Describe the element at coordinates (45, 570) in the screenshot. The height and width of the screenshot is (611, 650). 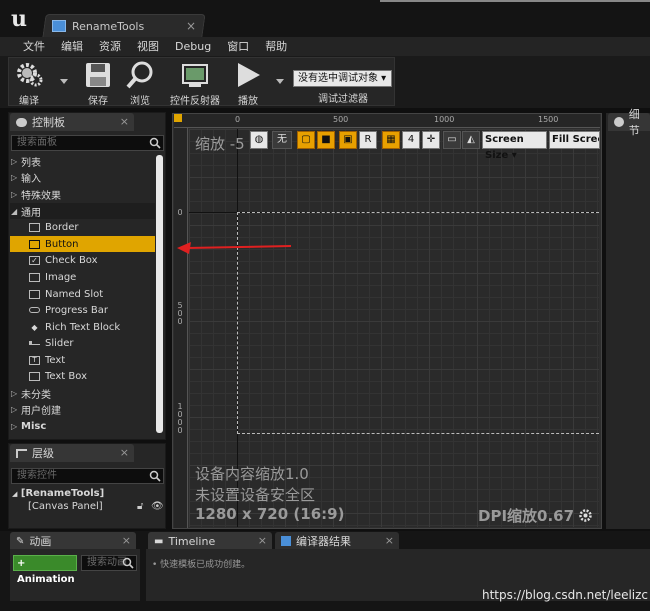
I see `add-animation-button: + Animation` at that location.